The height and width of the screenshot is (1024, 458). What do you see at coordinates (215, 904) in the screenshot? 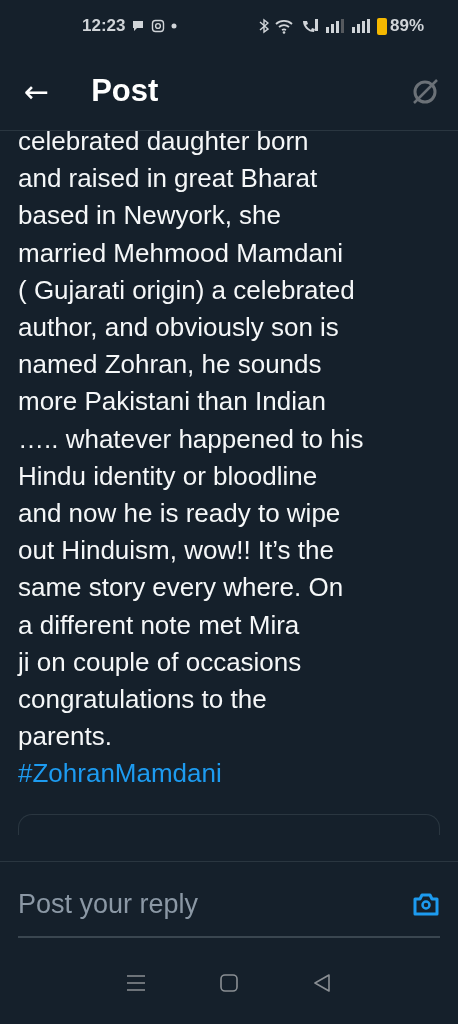
I see `reply-field: Post your reply` at bounding box center [215, 904].